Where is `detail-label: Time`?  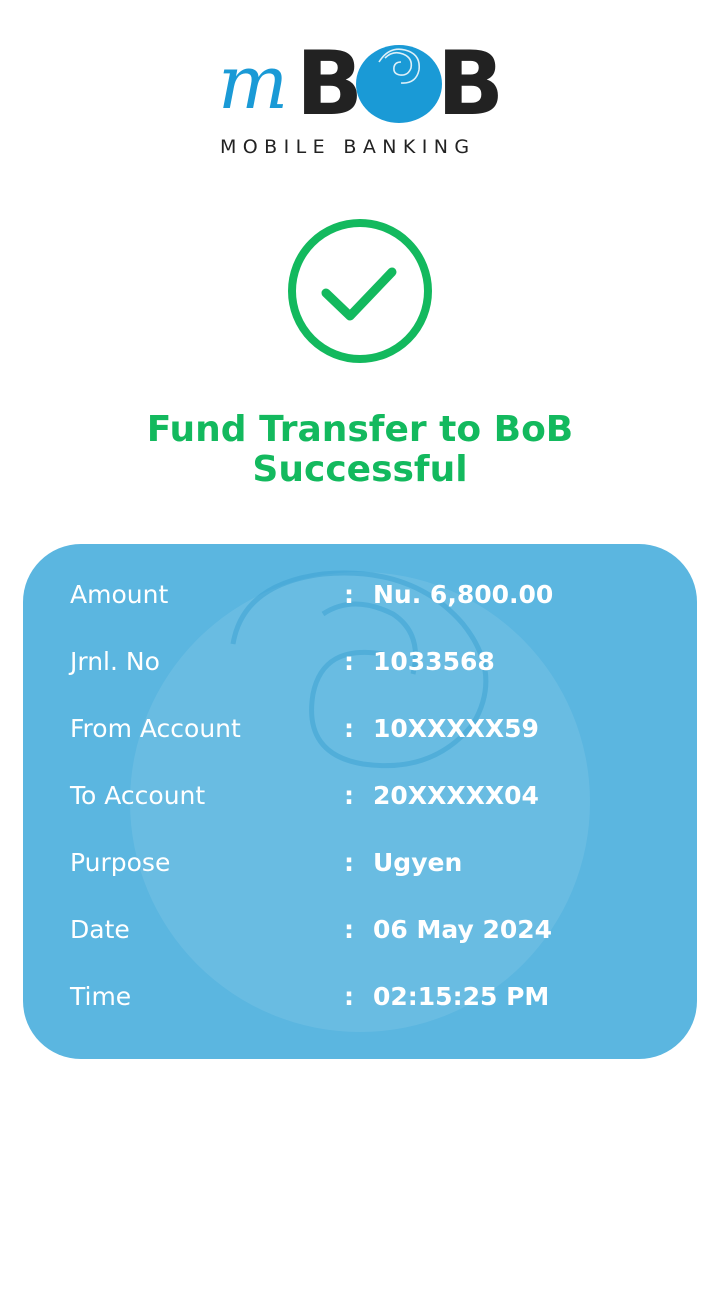 detail-label: Time is located at coordinates (101, 996).